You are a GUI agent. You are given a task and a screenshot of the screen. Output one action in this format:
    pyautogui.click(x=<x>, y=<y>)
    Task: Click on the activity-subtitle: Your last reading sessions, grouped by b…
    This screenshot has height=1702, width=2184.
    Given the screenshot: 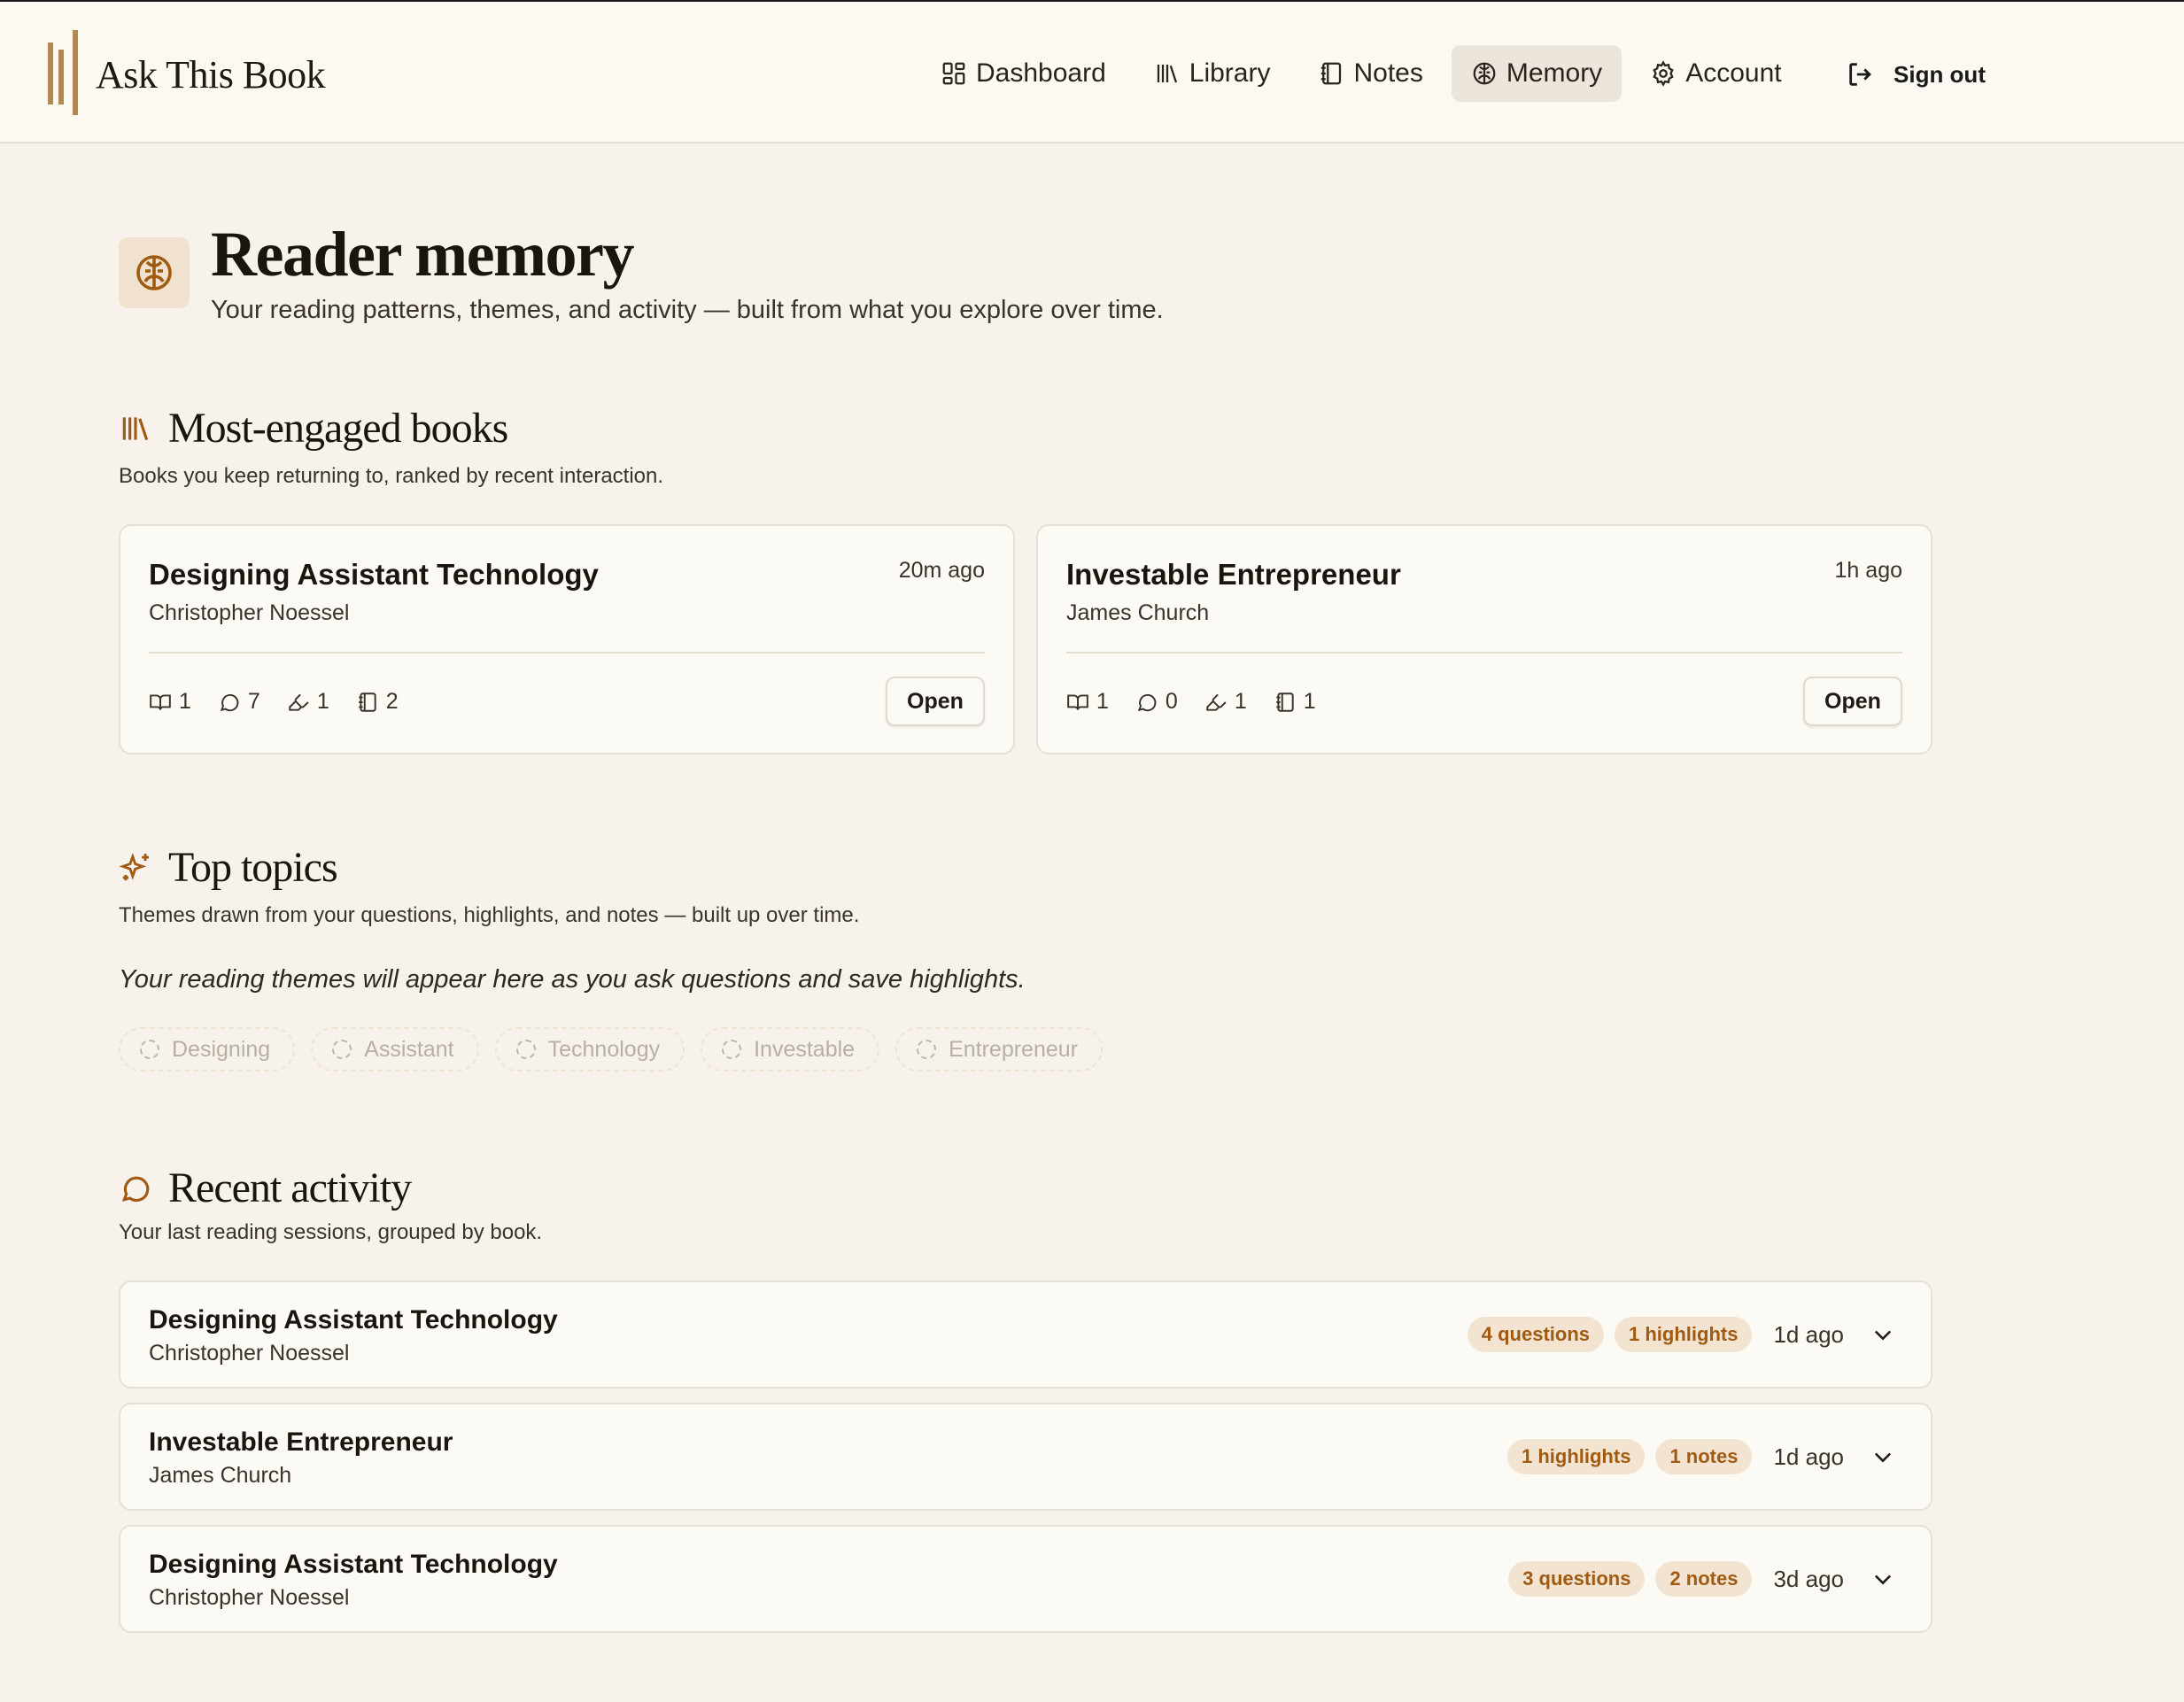 What is the action you would take?
    pyautogui.click(x=331, y=1232)
    